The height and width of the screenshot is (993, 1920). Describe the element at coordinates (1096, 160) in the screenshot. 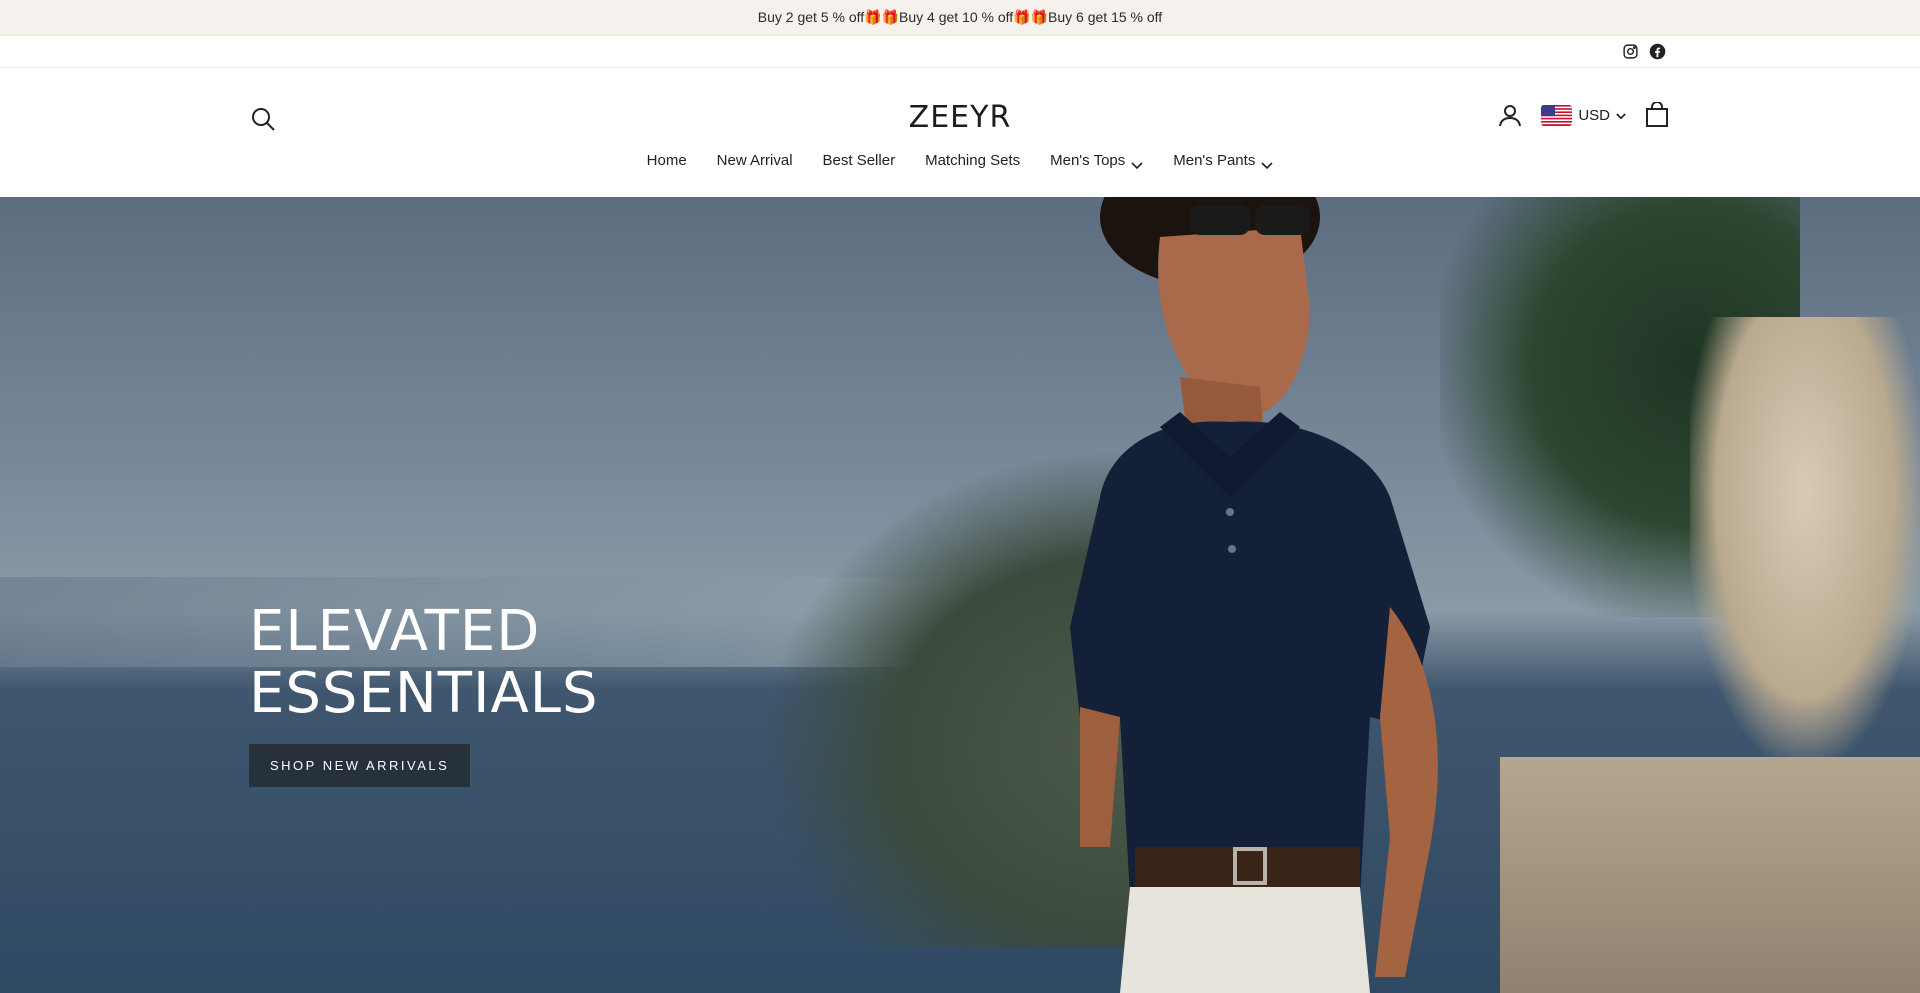

I see `nav-item-mens-tops: Men's Tops` at that location.